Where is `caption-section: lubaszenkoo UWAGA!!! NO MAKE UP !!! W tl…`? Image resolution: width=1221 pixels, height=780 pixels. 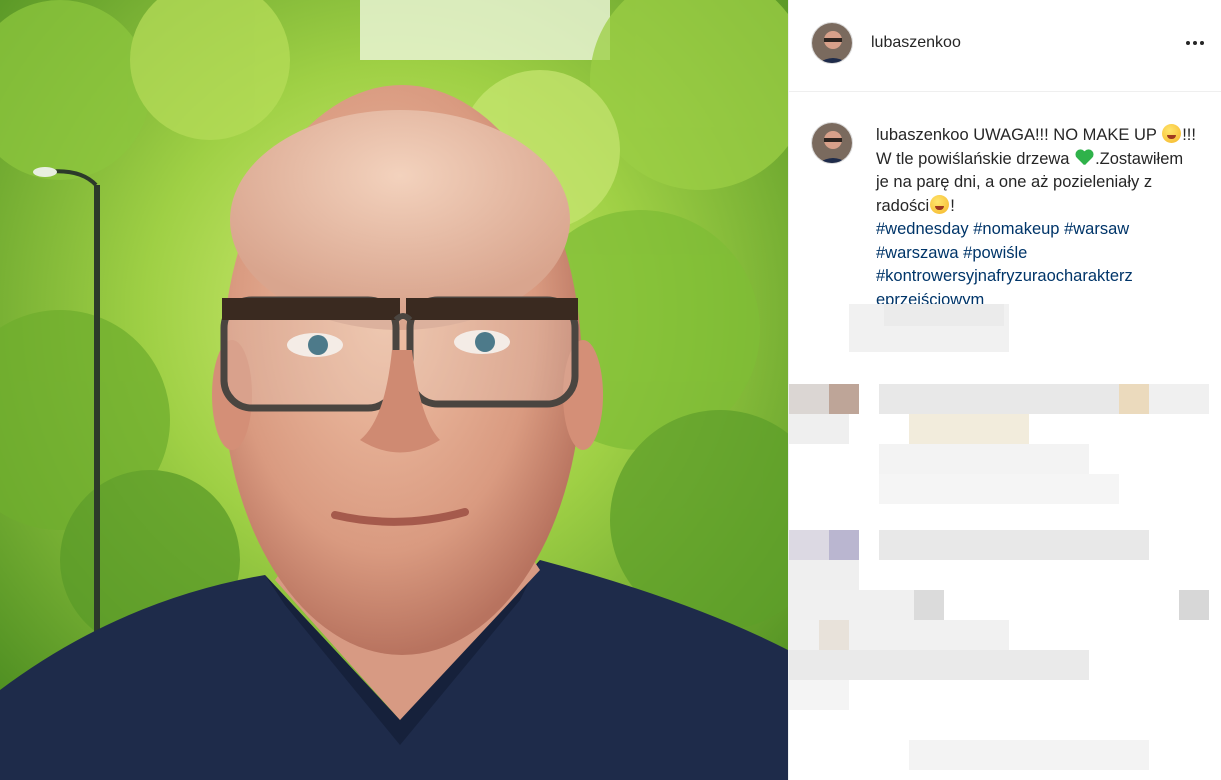 caption-section: lubaszenkoo UWAGA!!! NO MAKE UP !!! W tl… is located at coordinates (1005, 198).